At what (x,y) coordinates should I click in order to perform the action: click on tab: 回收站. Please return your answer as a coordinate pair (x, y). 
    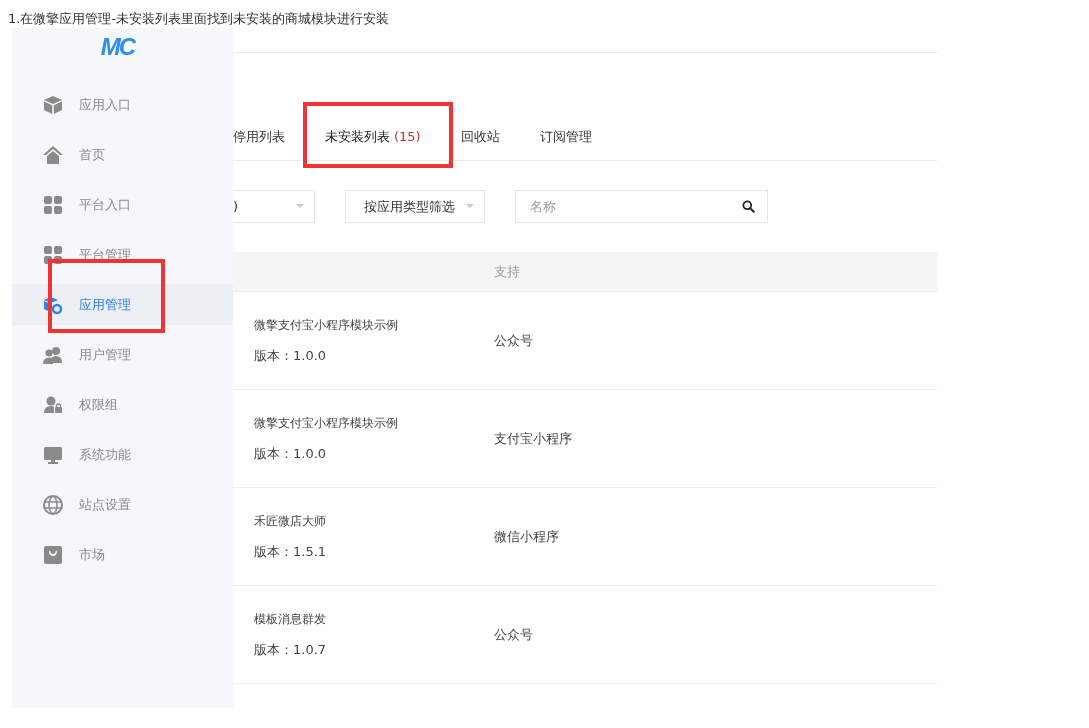
    Looking at the image, I should click on (480, 137).